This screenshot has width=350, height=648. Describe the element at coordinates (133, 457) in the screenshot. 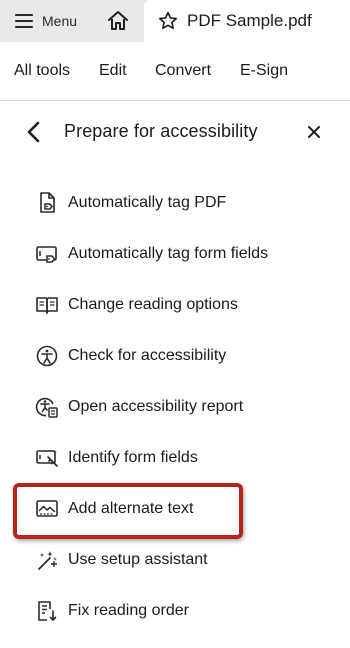

I see `list-item-label: Identify form fields` at that location.